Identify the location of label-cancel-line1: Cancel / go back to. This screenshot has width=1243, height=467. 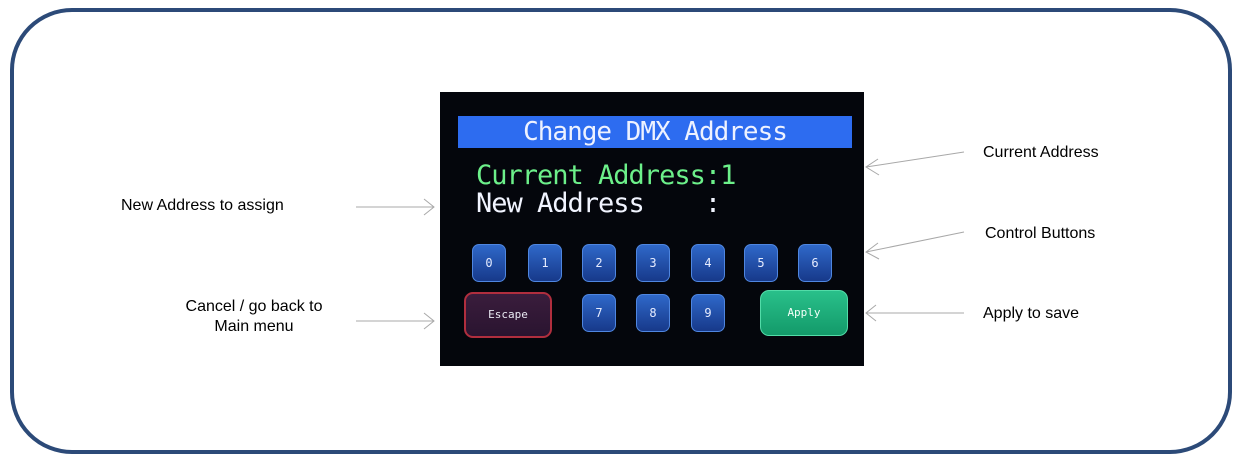
(254, 306).